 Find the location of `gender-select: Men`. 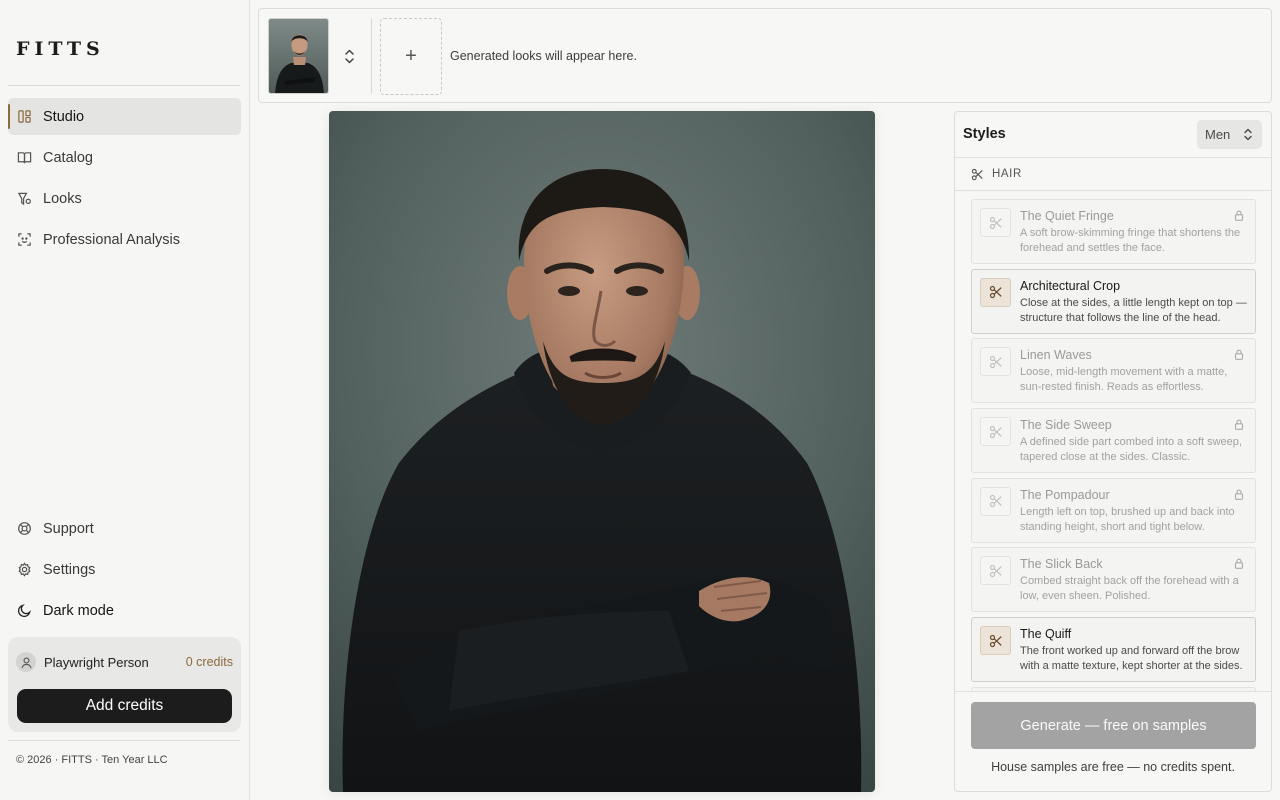

gender-select: Men is located at coordinates (1229, 134).